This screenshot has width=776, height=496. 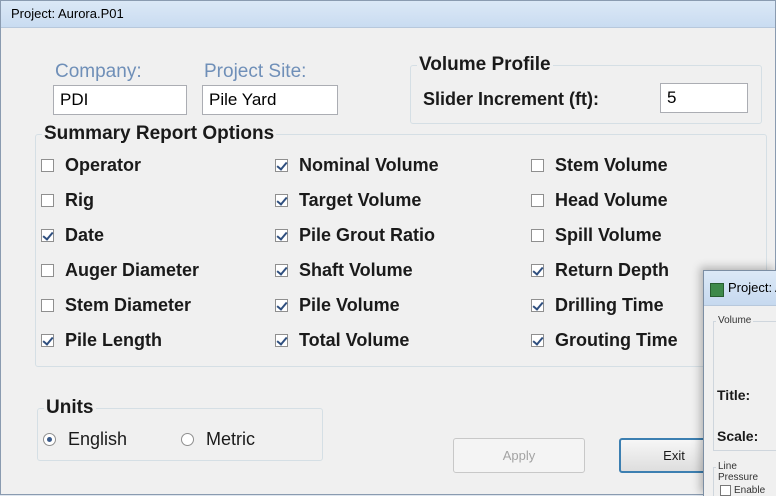 What do you see at coordinates (485, 64) in the screenshot?
I see `volume-profile-title: Volume Profile` at bounding box center [485, 64].